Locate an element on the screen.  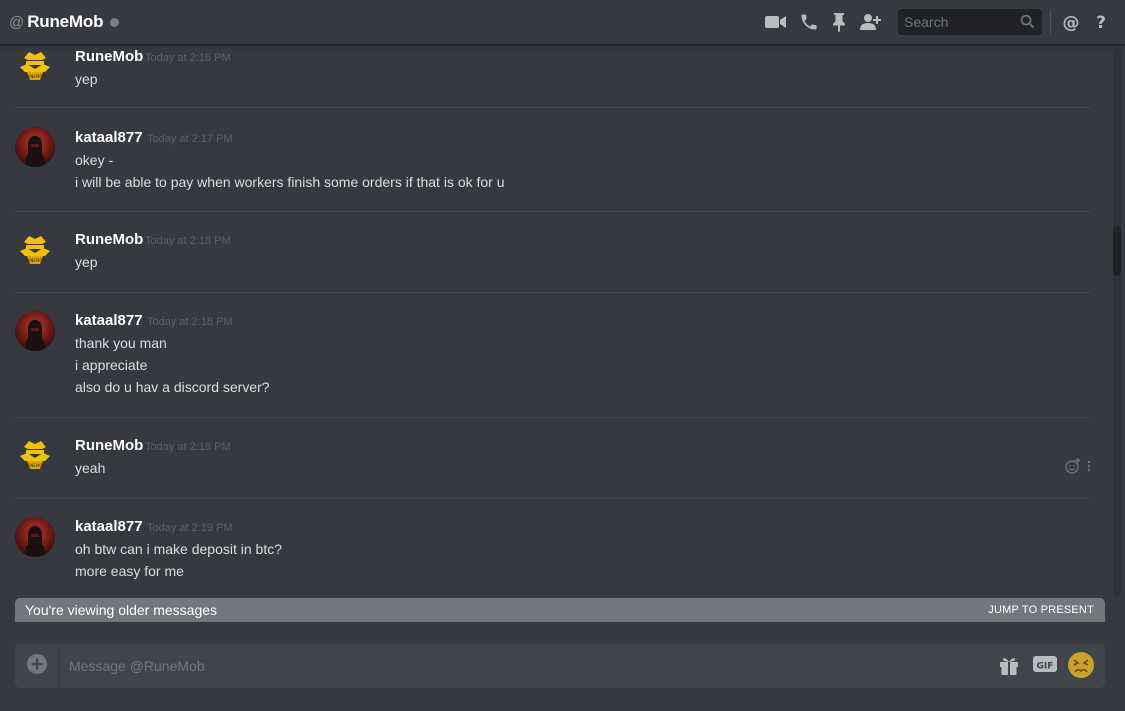
message-text: oh btw can i make deposit in btc? is located at coordinates (179, 549).